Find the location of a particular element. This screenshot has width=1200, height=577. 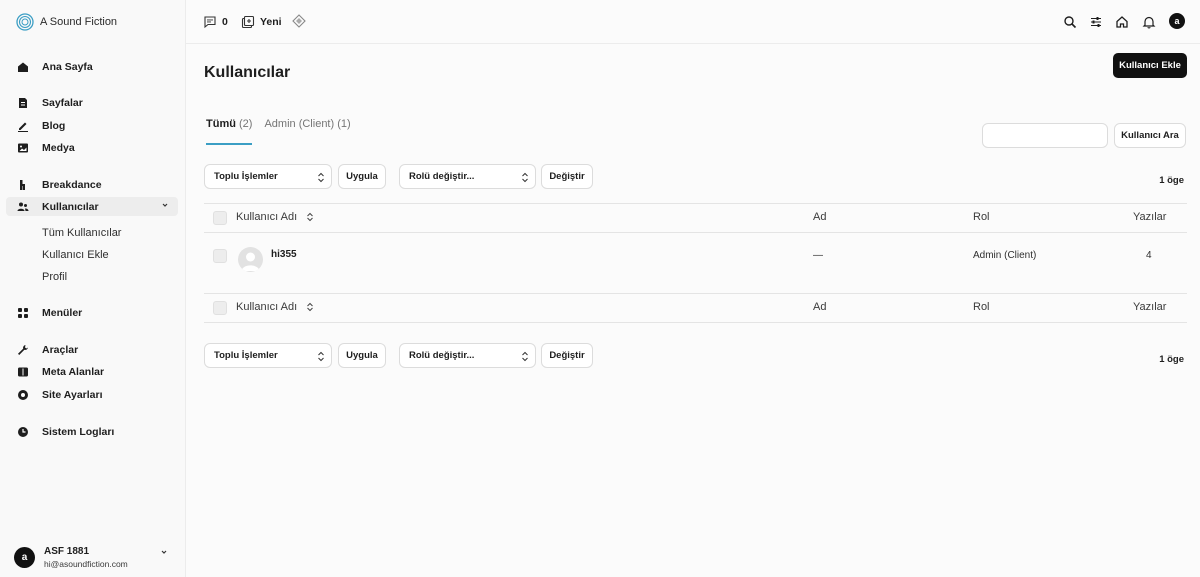

bulk-actions-select: Toplu İşlemler is located at coordinates (268, 176).